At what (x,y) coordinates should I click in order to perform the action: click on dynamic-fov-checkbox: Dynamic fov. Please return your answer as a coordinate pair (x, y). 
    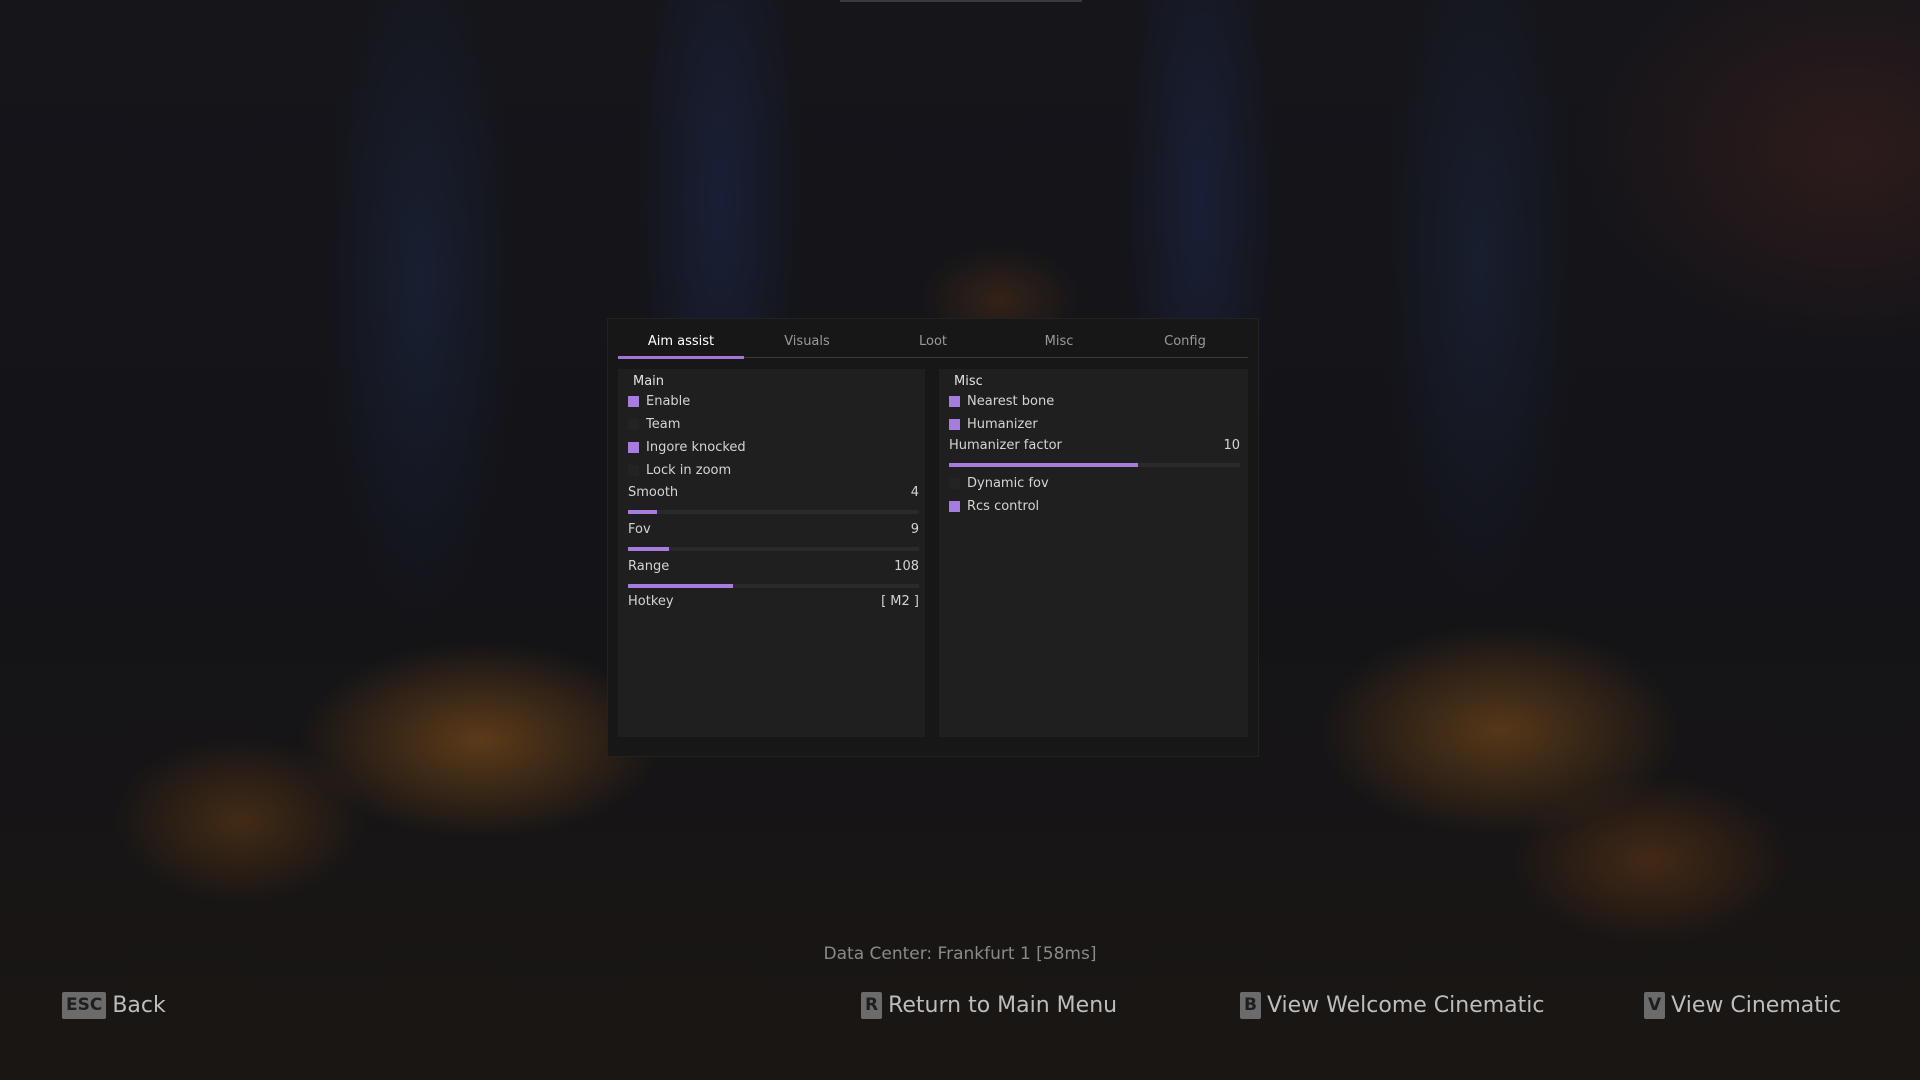
    Looking at the image, I should click on (999, 483).